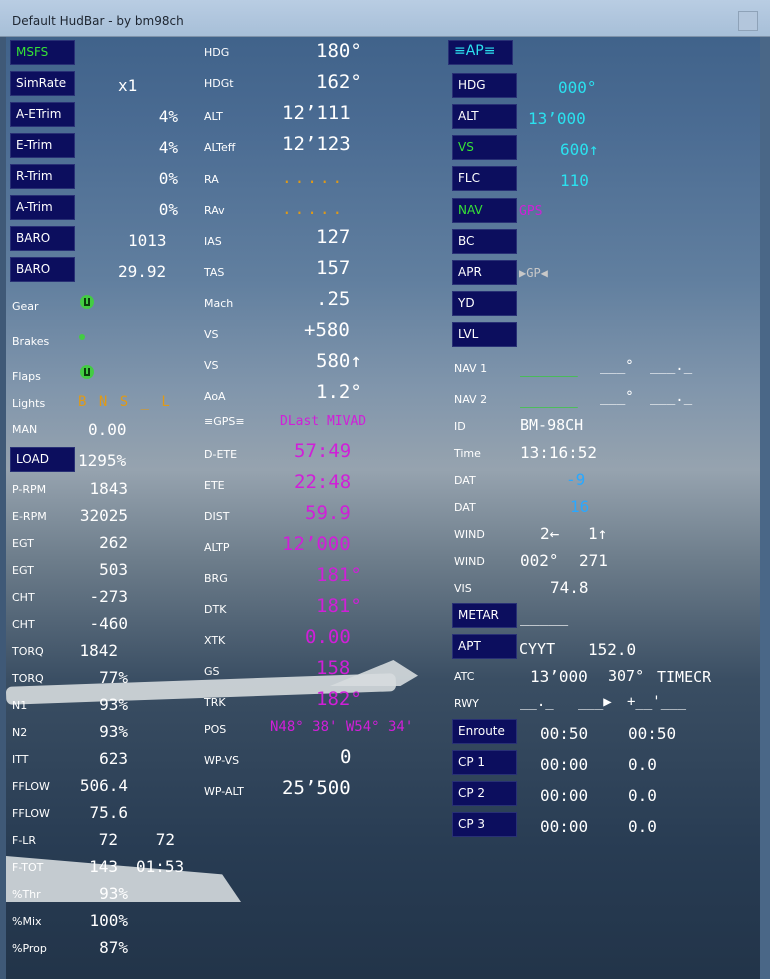 The height and width of the screenshot is (979, 770). Describe the element at coordinates (217, 52) in the screenshot. I see `hdg-label: HDG` at that location.